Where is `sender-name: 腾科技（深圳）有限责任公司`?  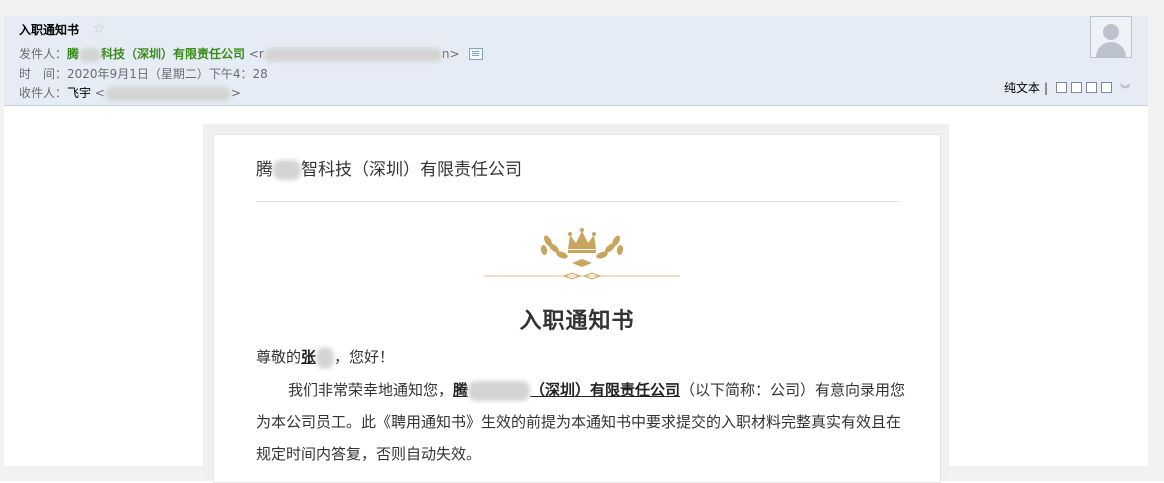 sender-name: 腾科技（深圳）有限责任公司 is located at coordinates (156, 54).